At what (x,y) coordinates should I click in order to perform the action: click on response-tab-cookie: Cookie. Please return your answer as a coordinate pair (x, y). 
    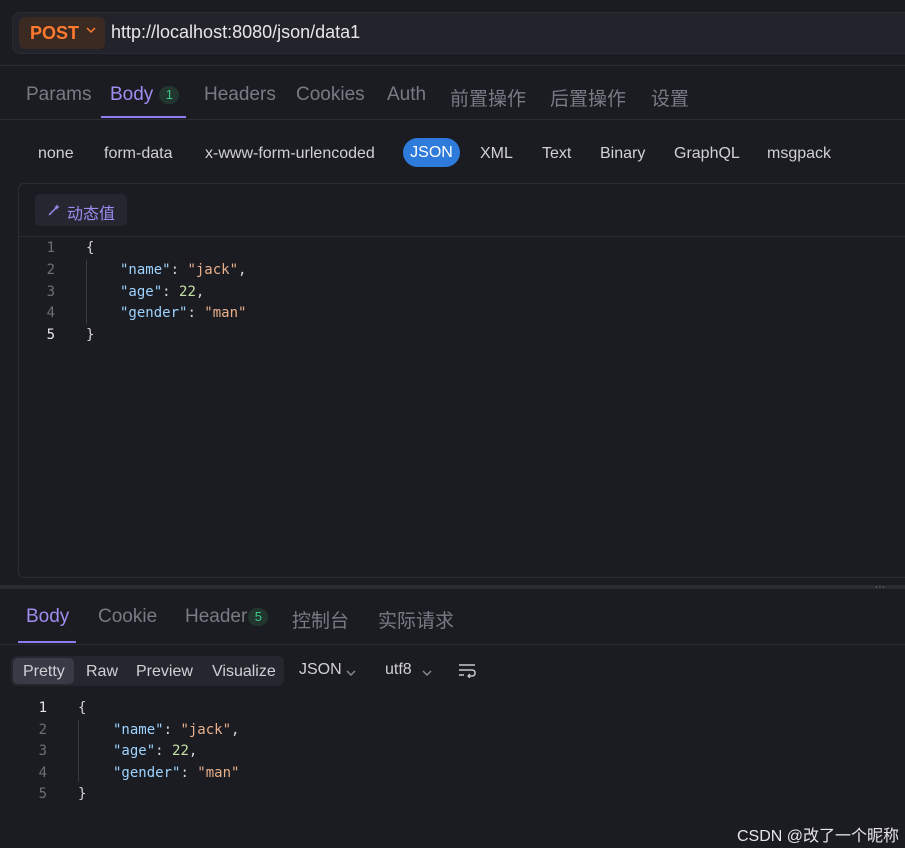
    Looking at the image, I should click on (127, 617).